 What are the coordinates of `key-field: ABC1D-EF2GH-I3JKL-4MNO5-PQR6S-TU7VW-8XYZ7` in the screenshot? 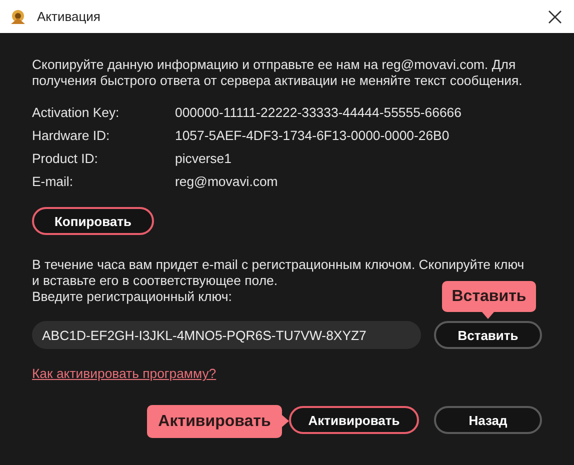 It's located at (226, 335).